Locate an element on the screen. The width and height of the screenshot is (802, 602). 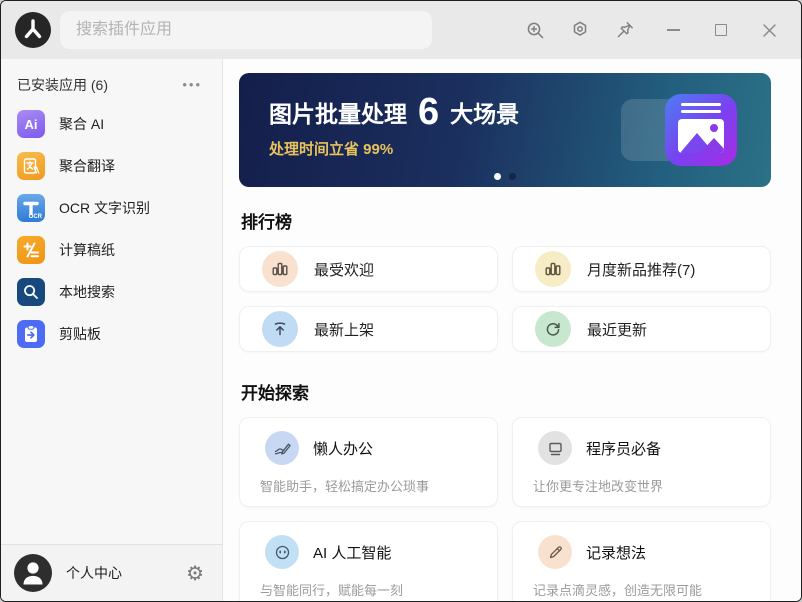
explore-card-ideas: 记录想法 记录点滴灵感，创造无限可能 is located at coordinates (641, 561).